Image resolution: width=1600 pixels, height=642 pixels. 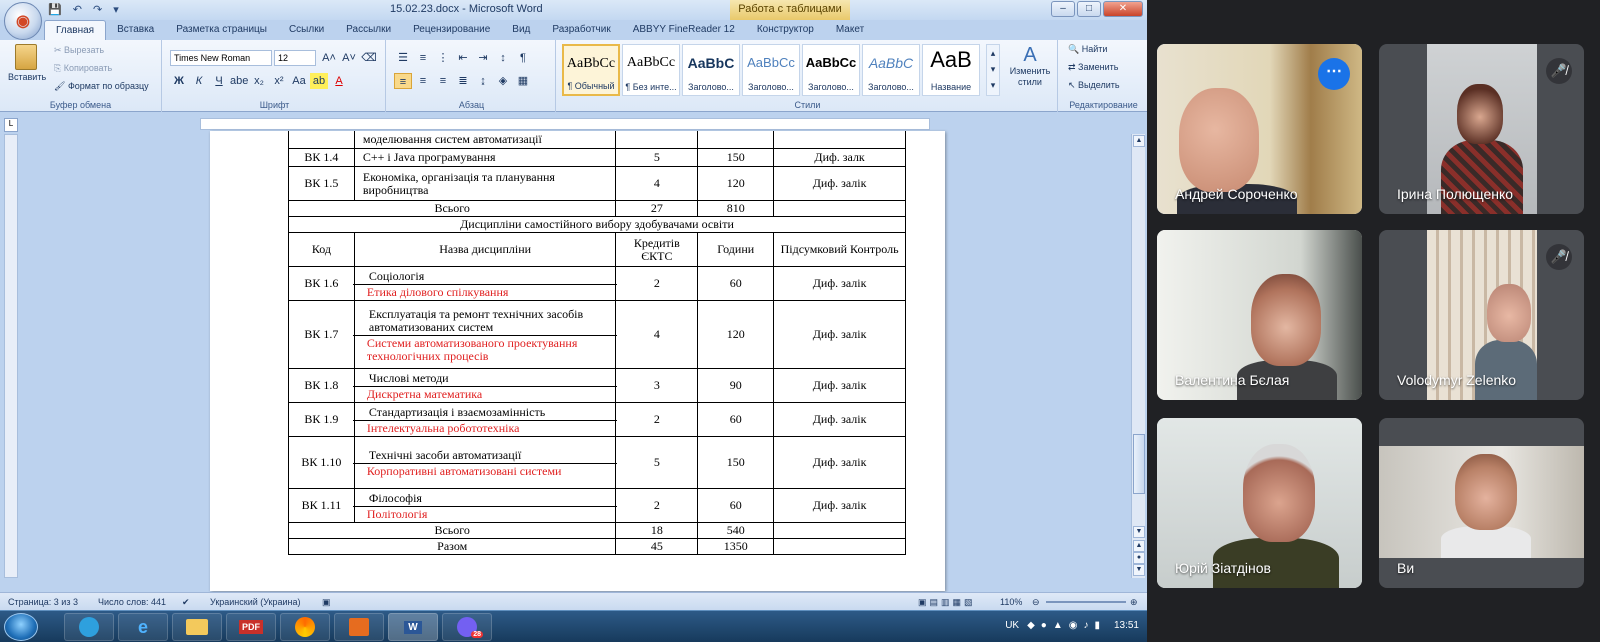 I want to click on tab-stop-selector: L, so click(x=11, y=125).